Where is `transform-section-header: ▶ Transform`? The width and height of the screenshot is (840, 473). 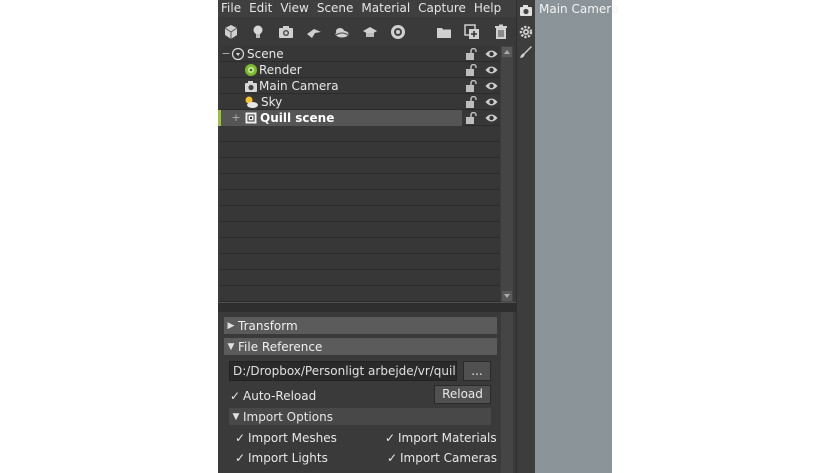 transform-section-header: ▶ Transform is located at coordinates (360, 325).